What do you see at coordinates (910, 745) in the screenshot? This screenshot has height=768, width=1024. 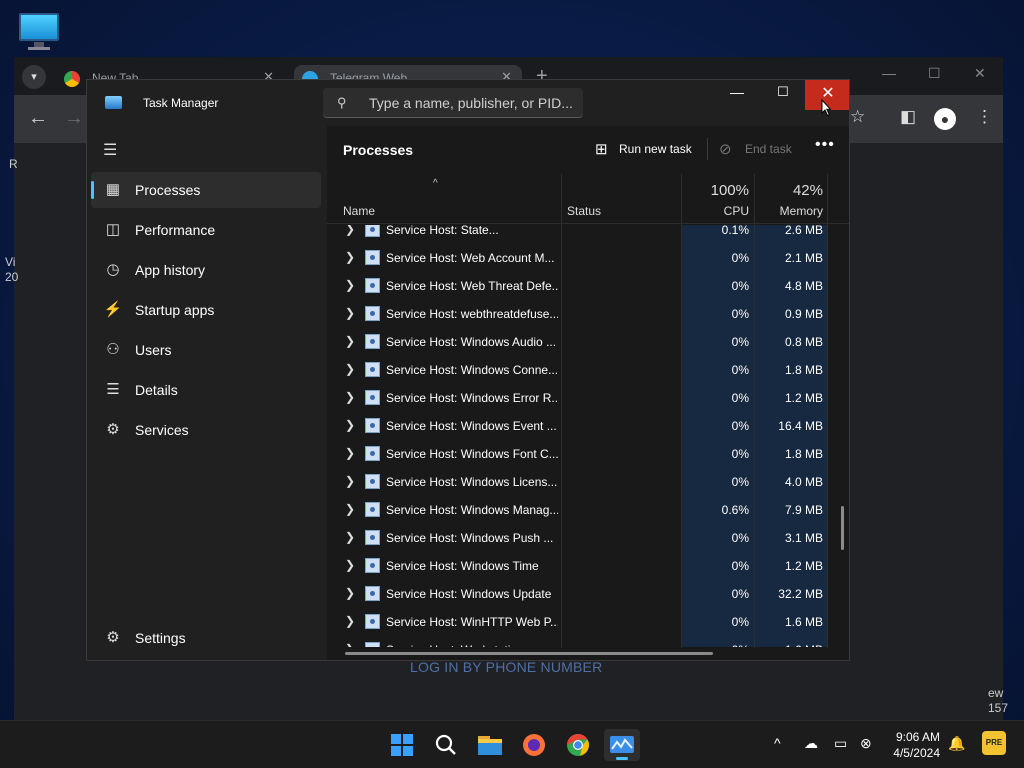 I see `clock: 9:06 AM 4/5/2024` at bounding box center [910, 745].